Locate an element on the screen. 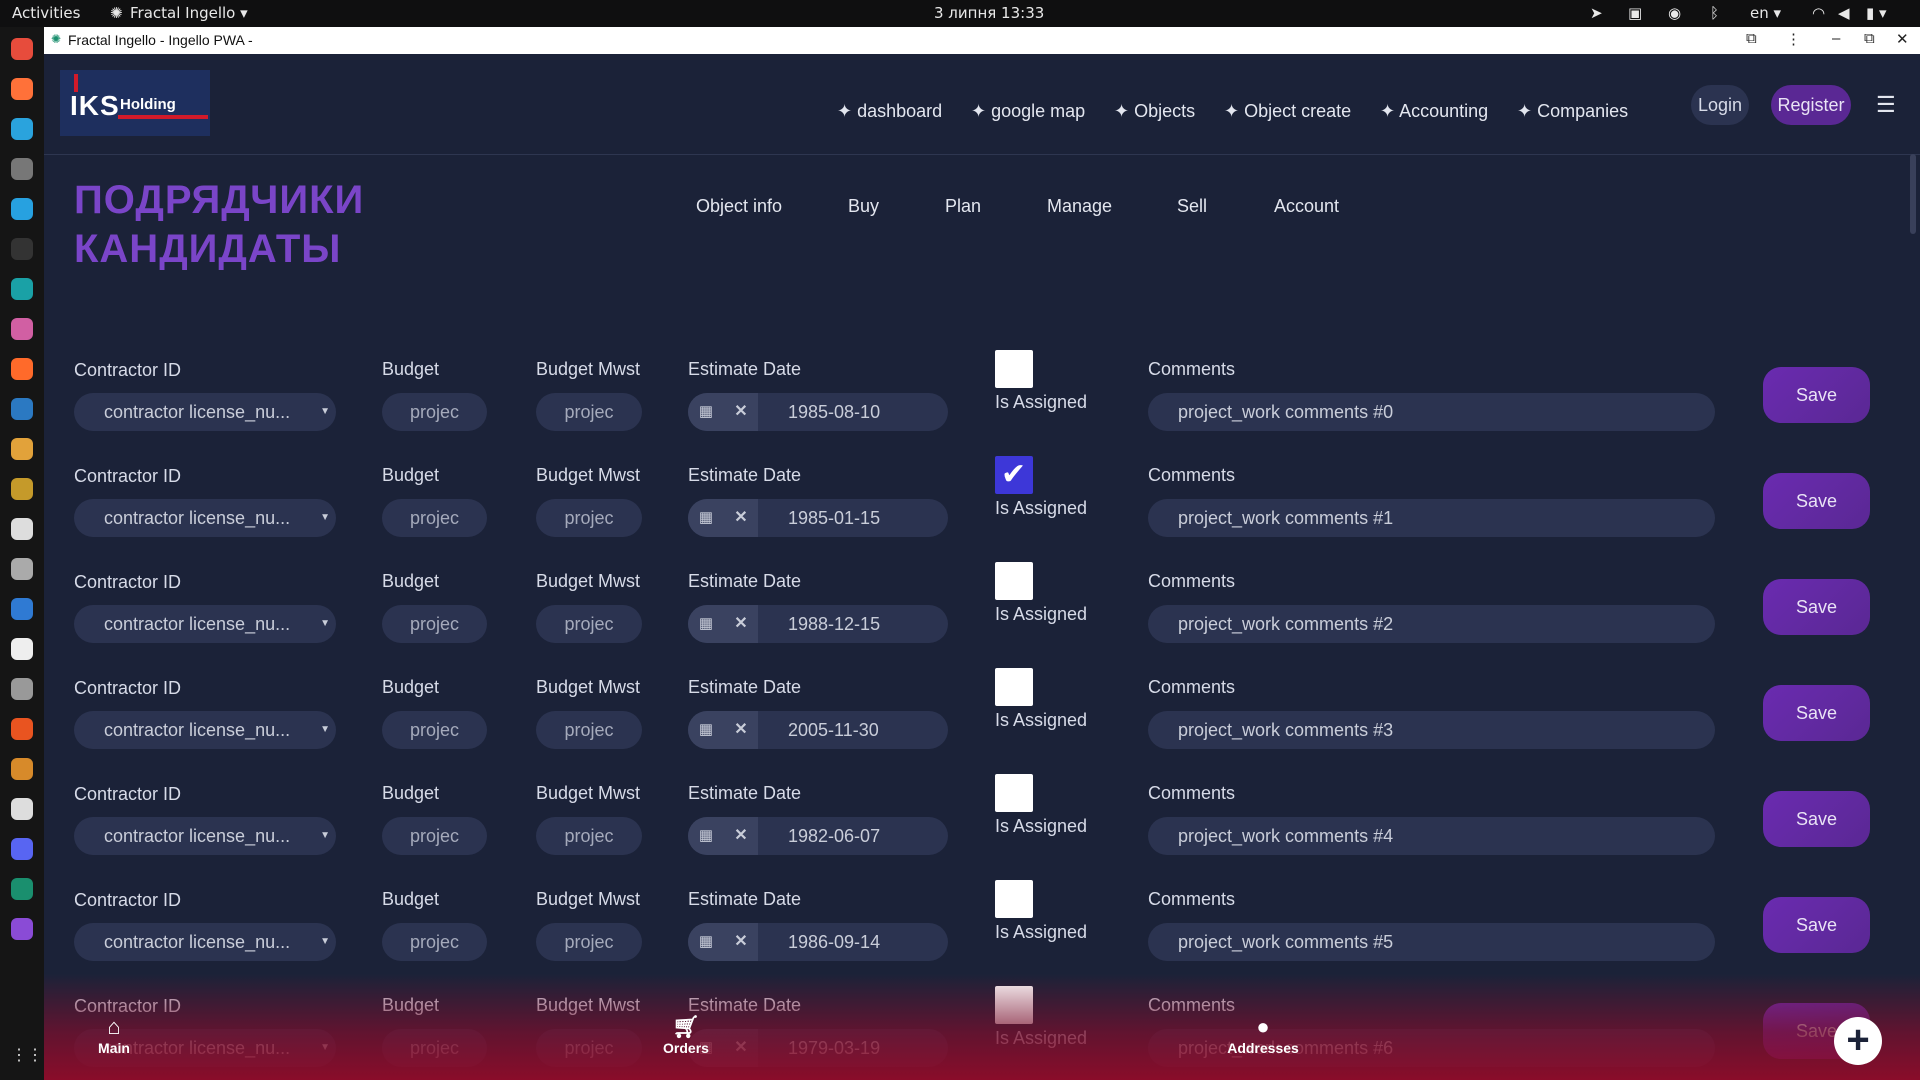  pwa-dock-icon is located at coordinates (22, 889).